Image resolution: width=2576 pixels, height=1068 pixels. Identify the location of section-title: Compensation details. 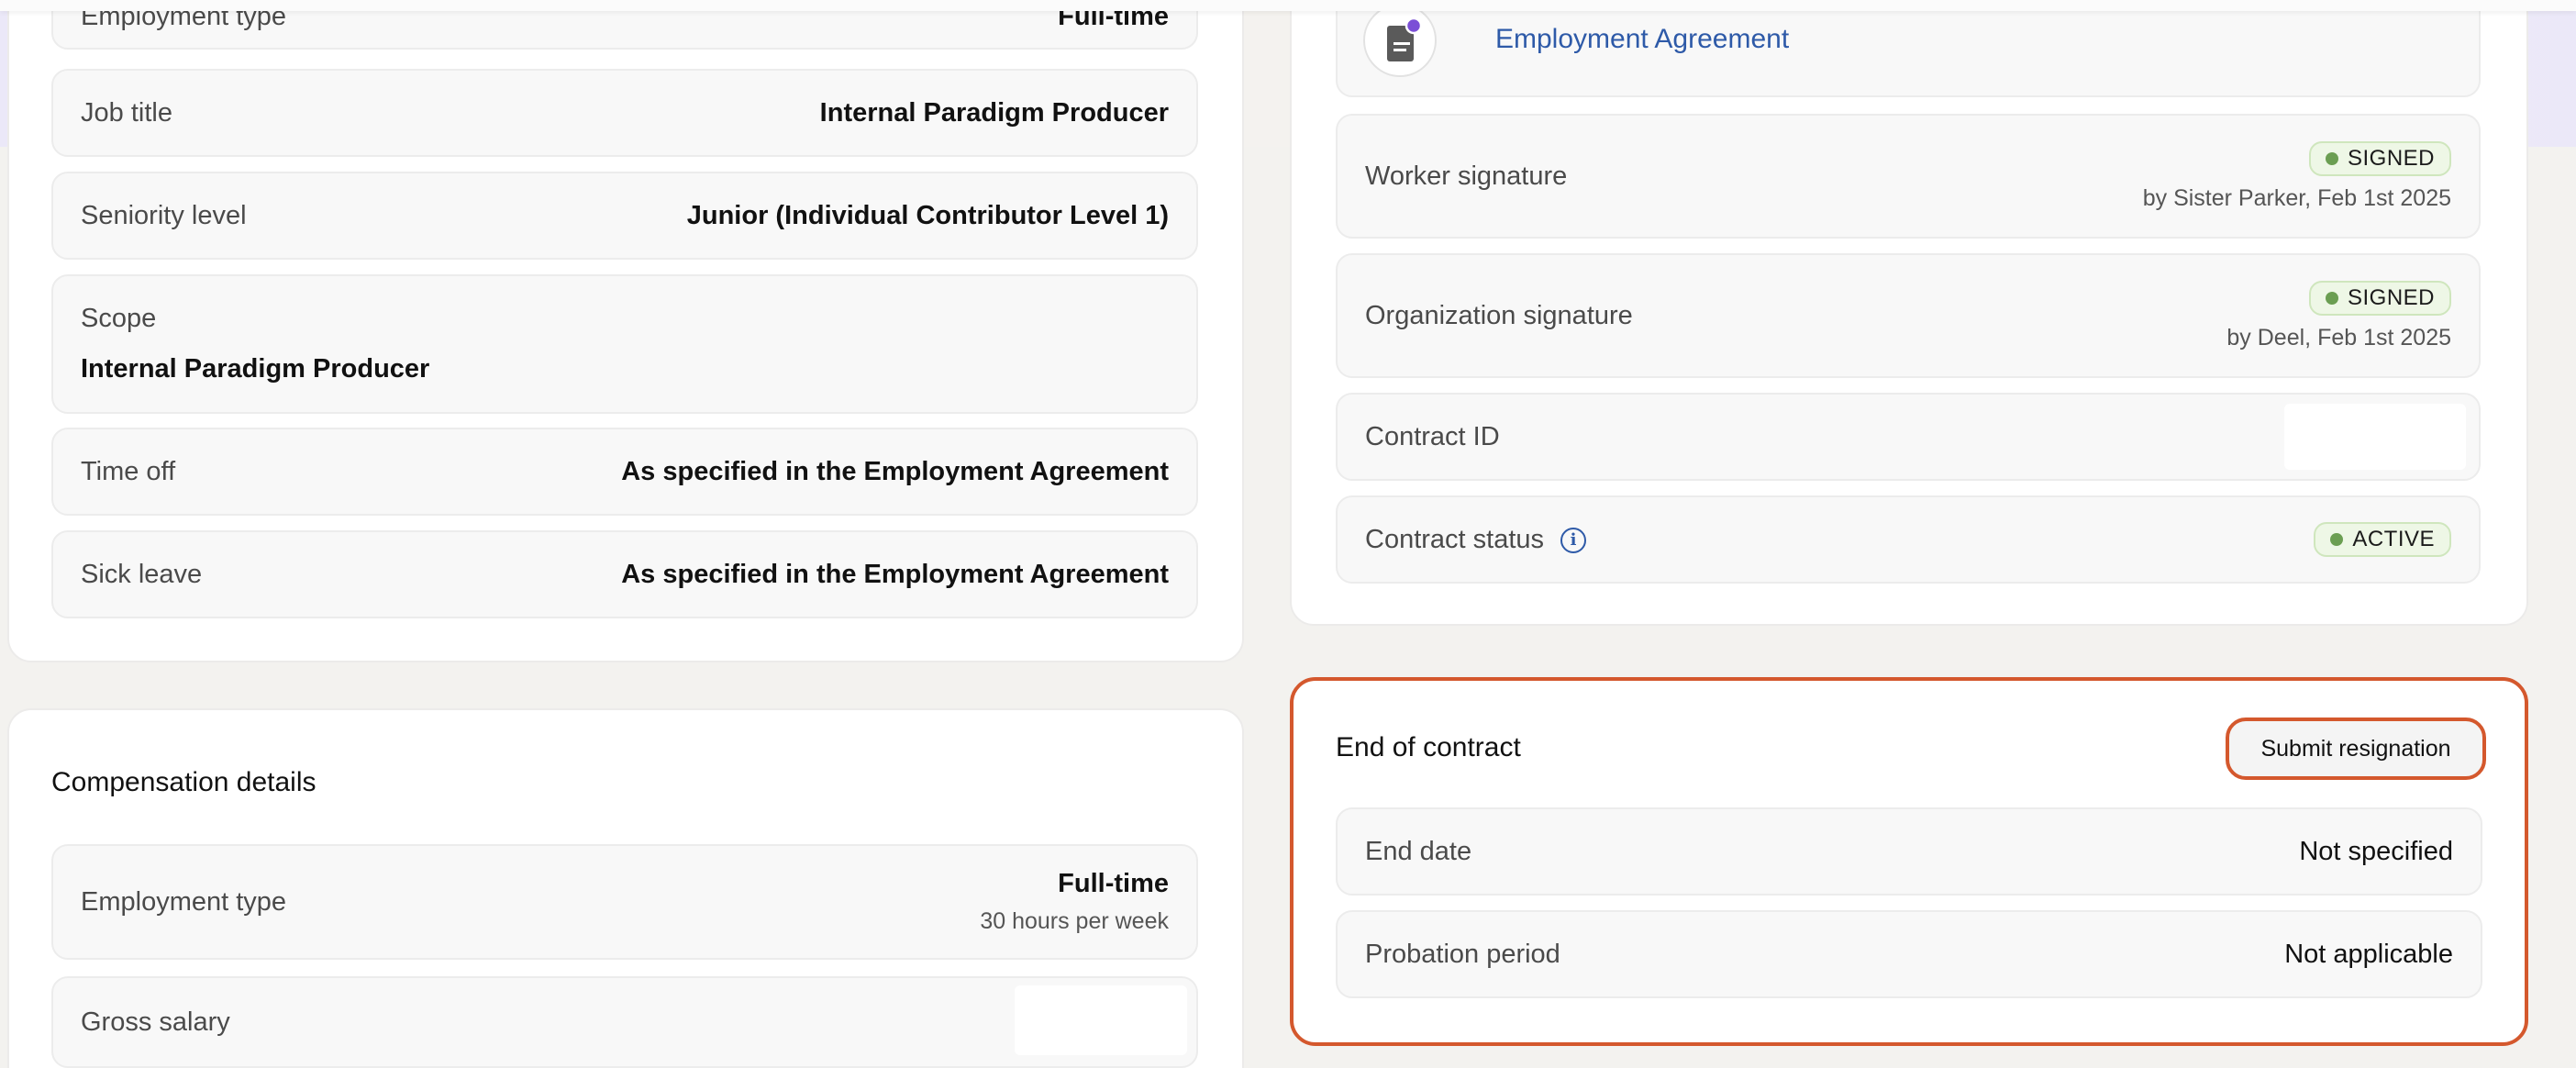
(183, 782).